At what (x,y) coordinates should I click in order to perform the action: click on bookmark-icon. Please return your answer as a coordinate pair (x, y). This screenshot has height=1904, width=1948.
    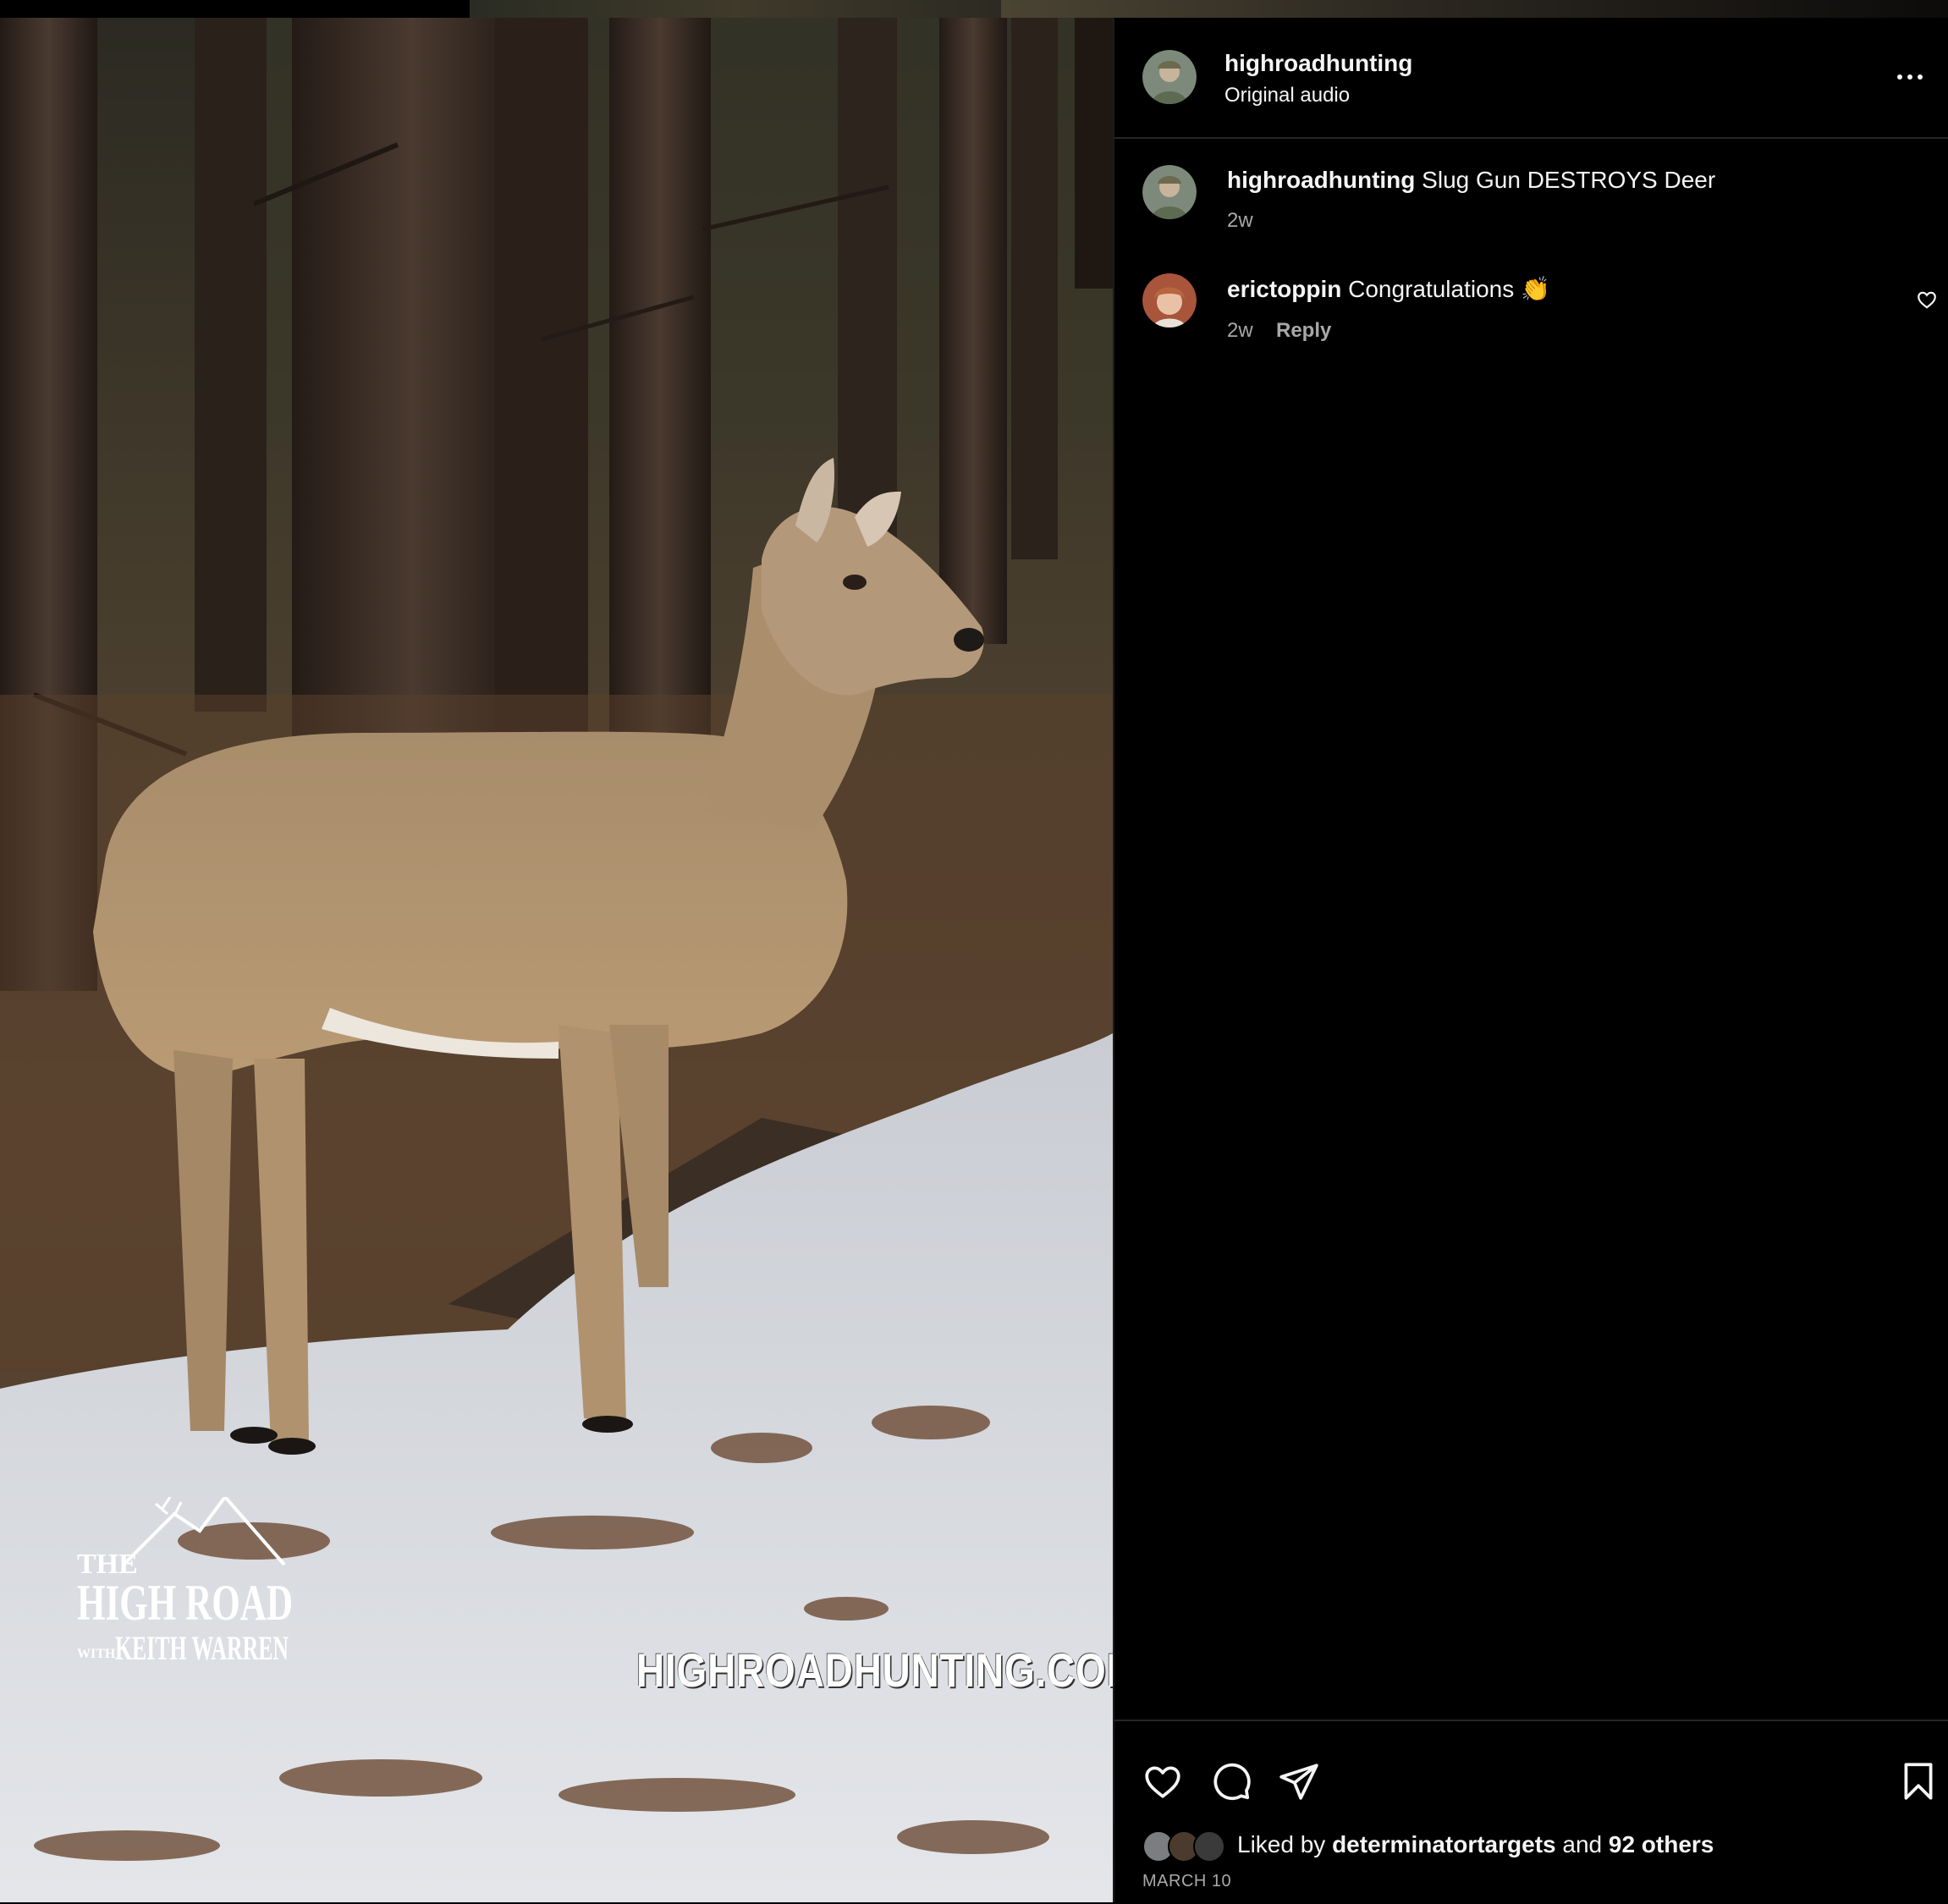
    Looking at the image, I should click on (1918, 1781).